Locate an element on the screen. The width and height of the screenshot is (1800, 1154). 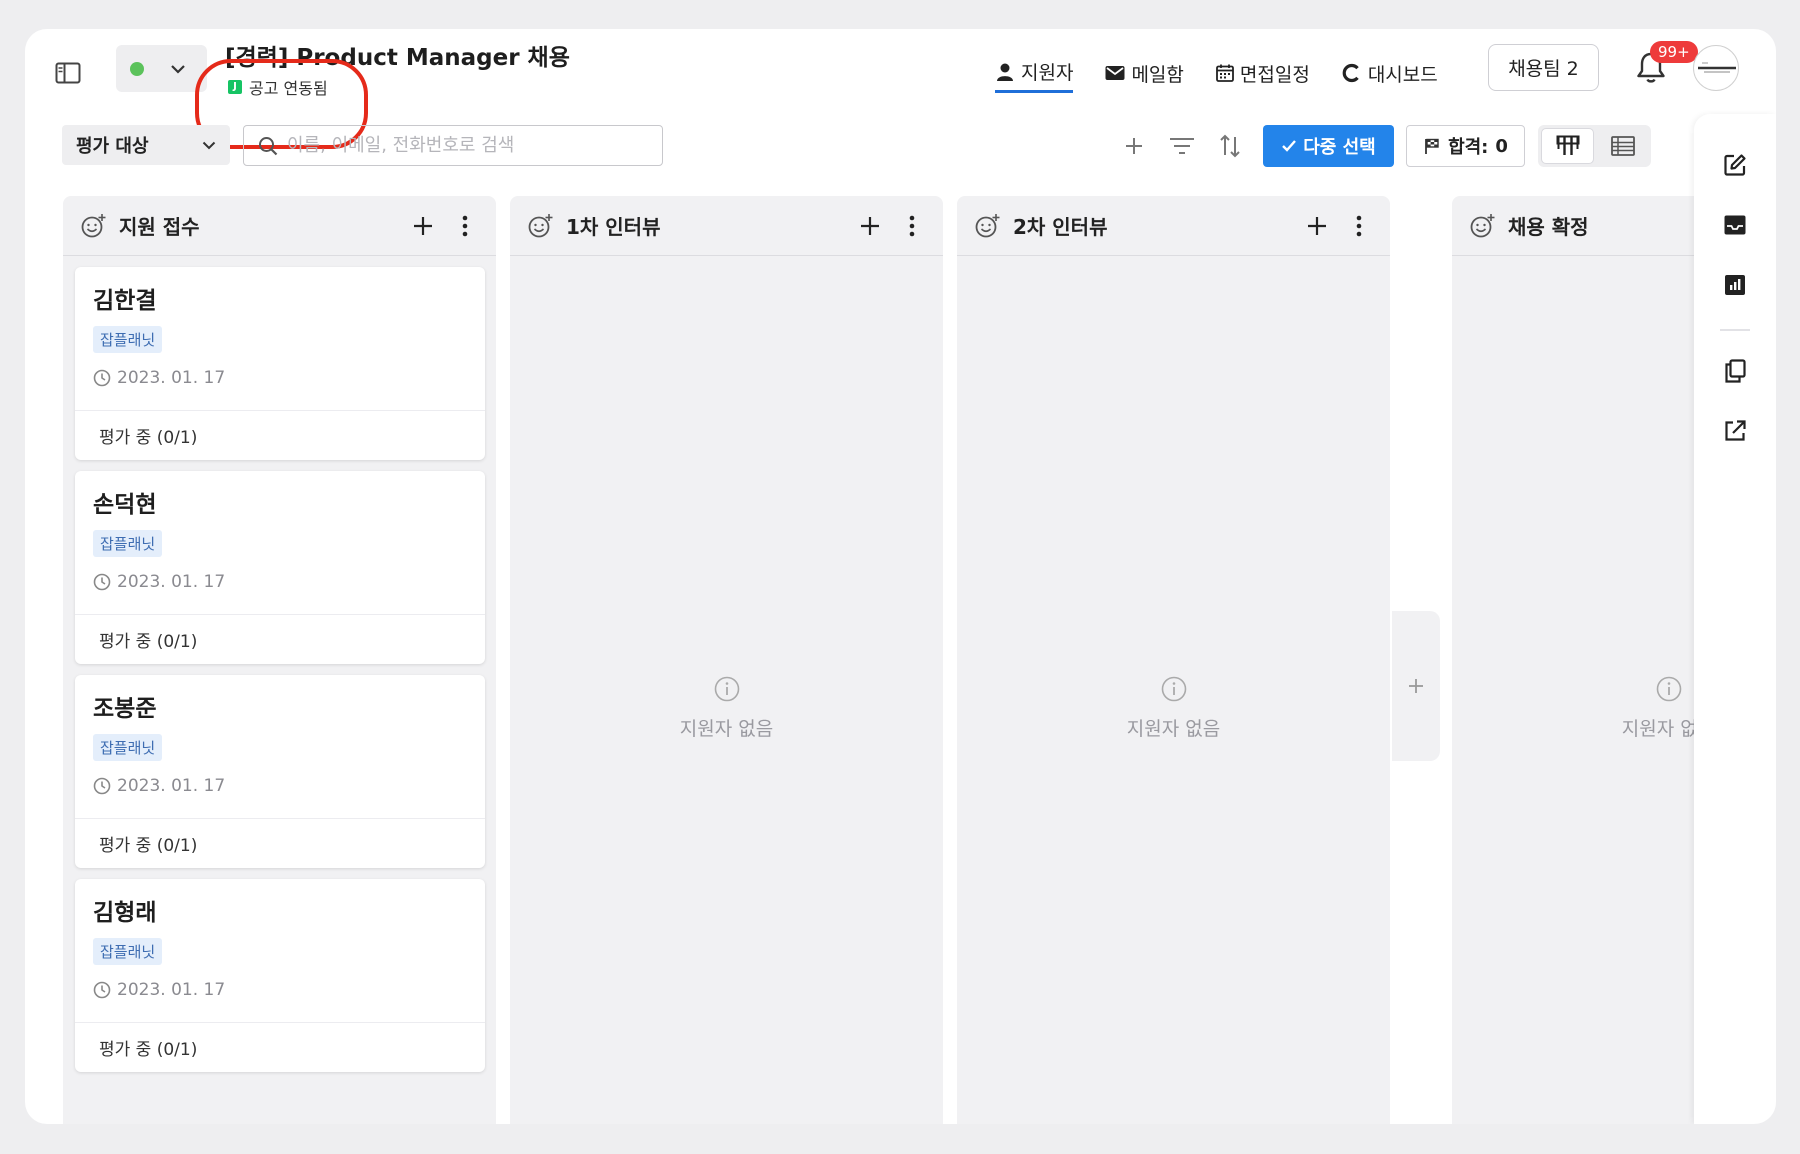
tab-dashboard-label: 대시보드 is located at coordinates (1402, 74).